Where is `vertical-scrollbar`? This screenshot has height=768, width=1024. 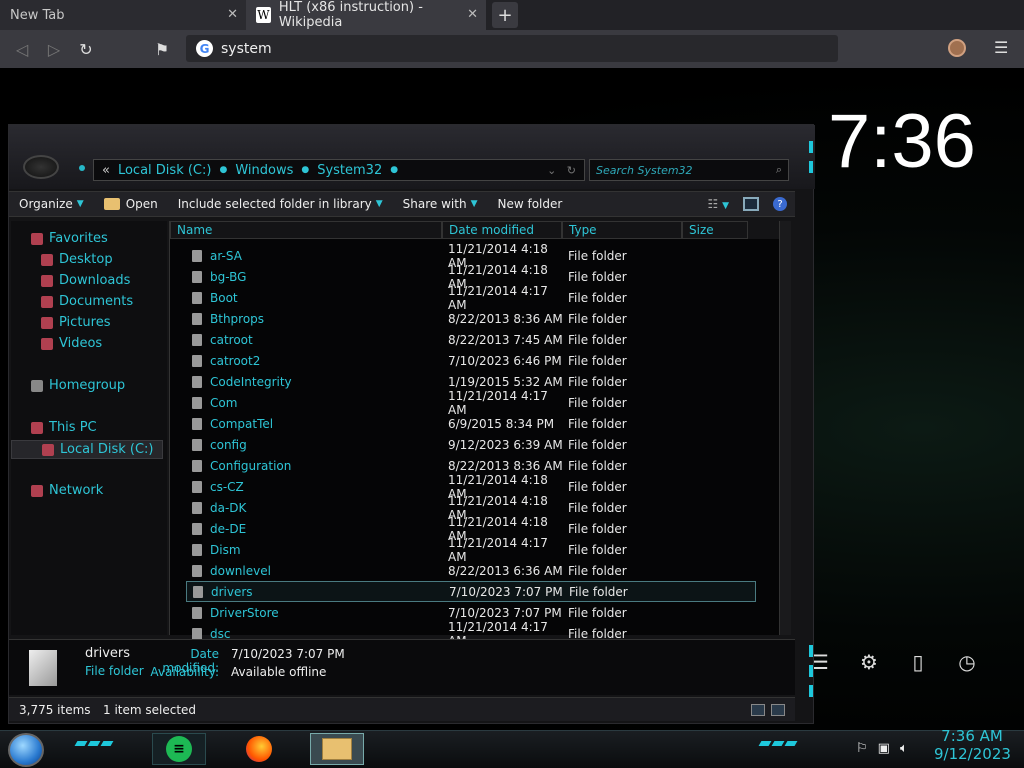 vertical-scrollbar is located at coordinates (785, 428).